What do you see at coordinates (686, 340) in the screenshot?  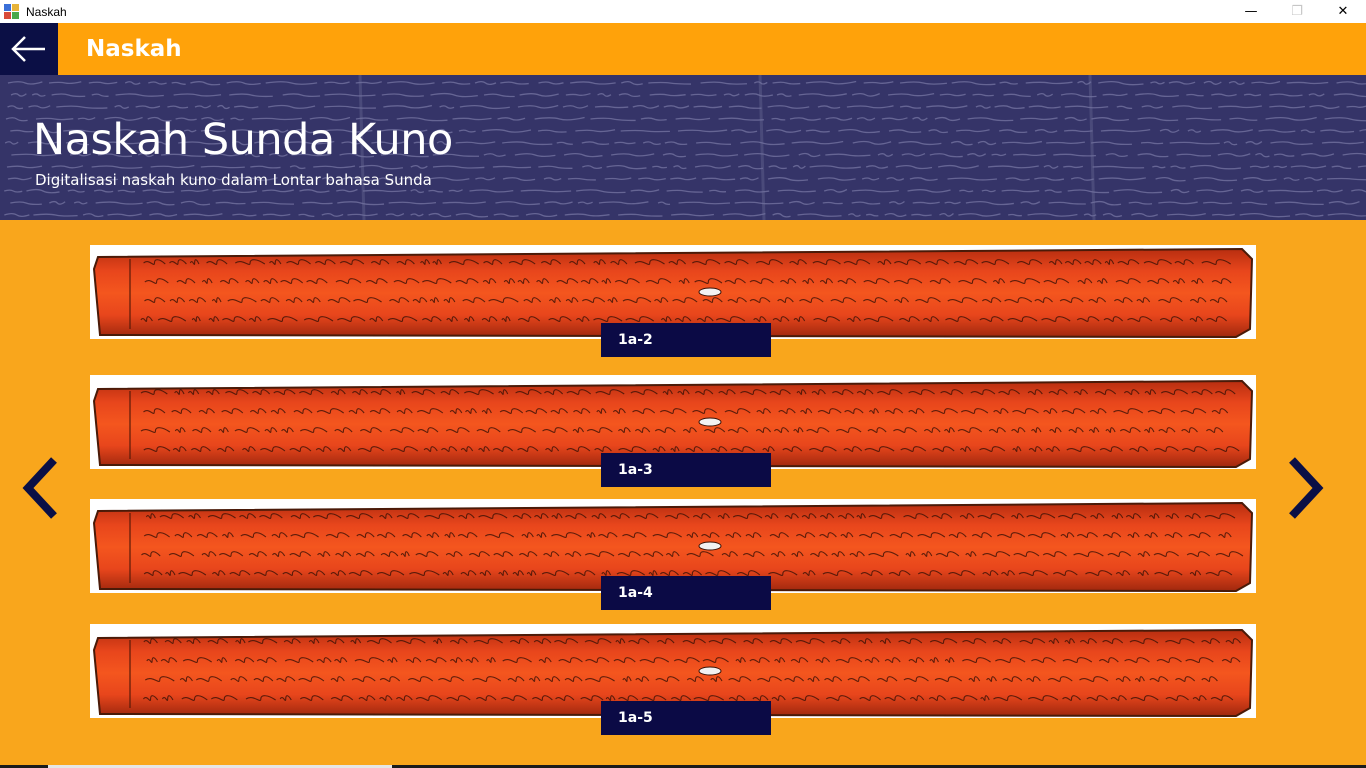 I see `manuscript-label: 1a-2` at bounding box center [686, 340].